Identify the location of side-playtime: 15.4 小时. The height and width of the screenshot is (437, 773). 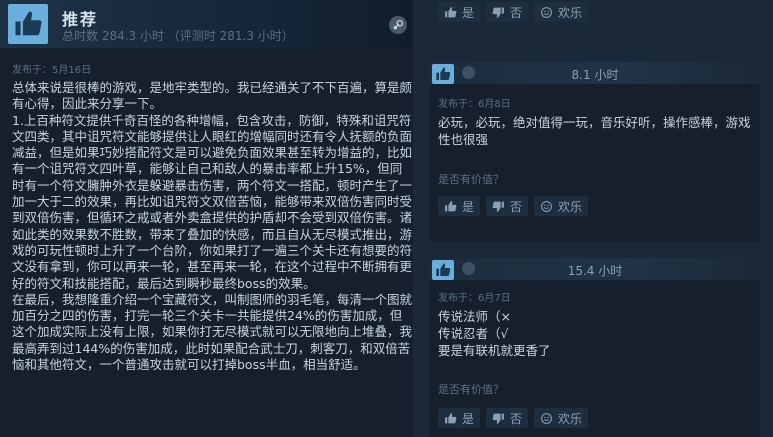
(595, 271).